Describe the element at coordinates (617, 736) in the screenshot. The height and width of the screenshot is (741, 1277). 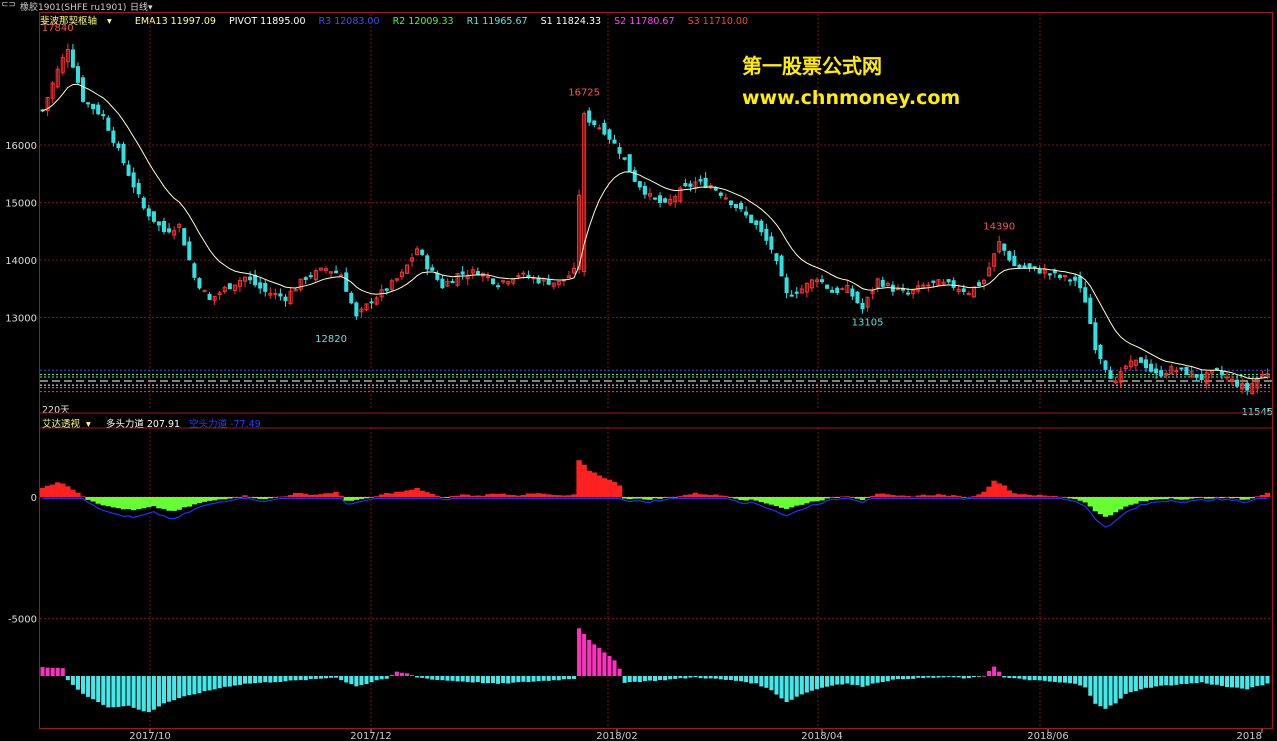
I see `date-tick-label: 2018/02` at that location.